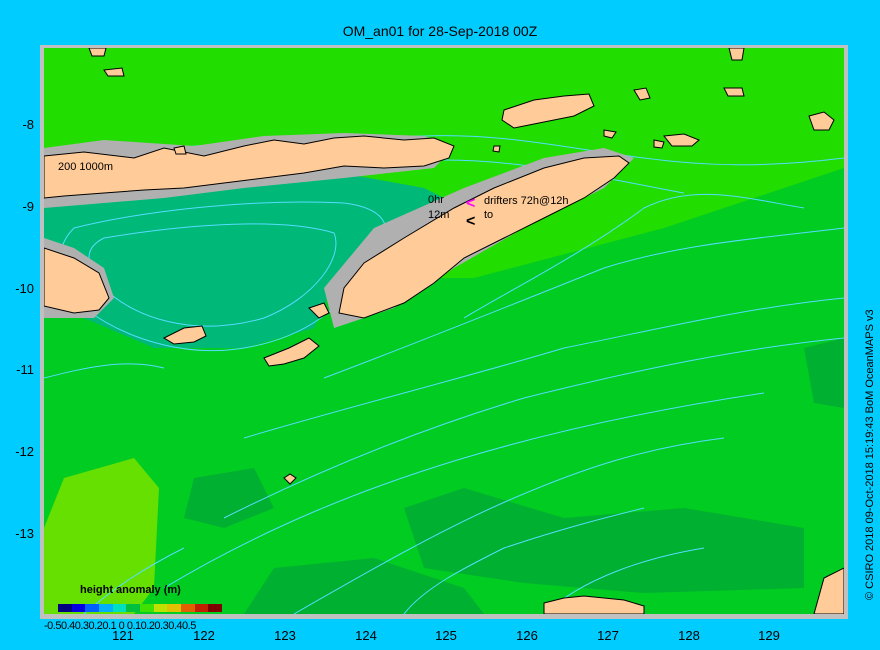  I want to click on isobath-label: 200 1000m, so click(86, 167).